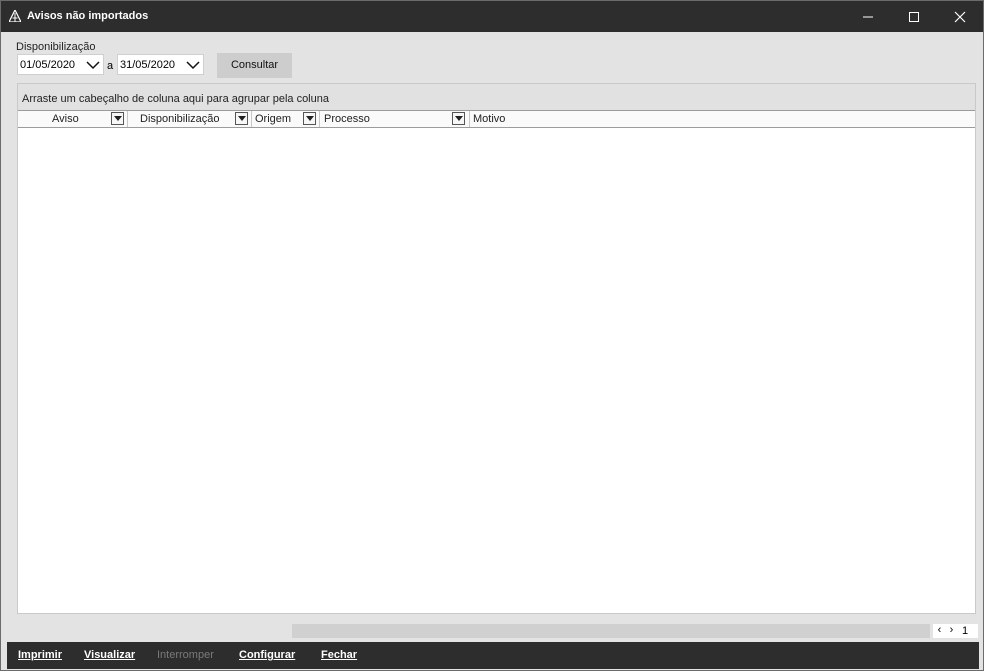 The width and height of the screenshot is (984, 671). Describe the element at coordinates (65, 119) in the screenshot. I see `column-header-label: Aviso` at that location.